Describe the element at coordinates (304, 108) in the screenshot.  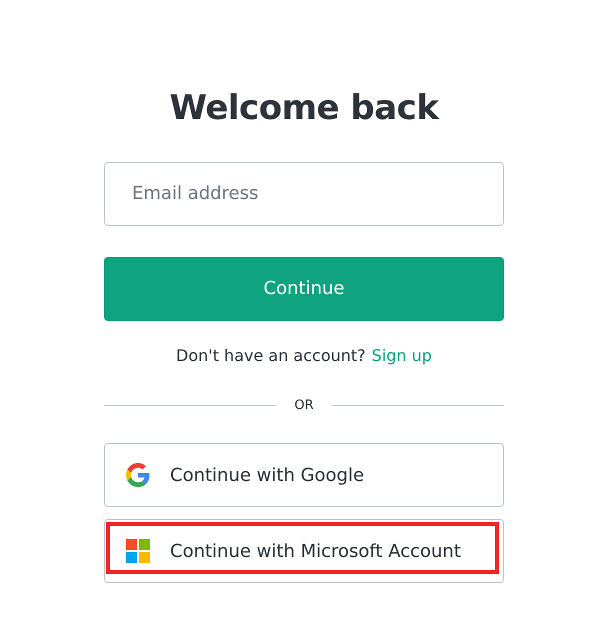
I see `page-title: Welcome back` at that location.